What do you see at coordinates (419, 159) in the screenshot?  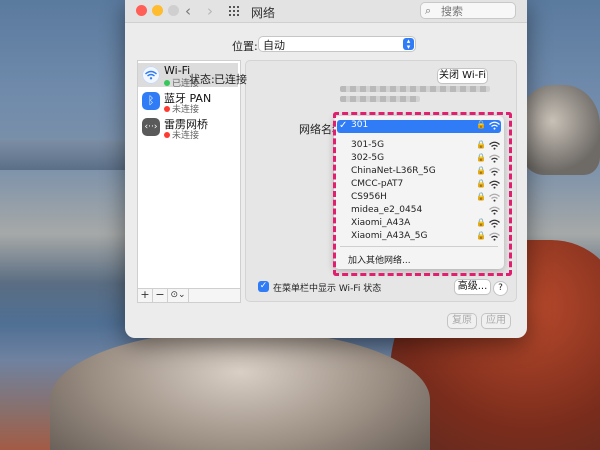 I see `network-item: 302-5G 🔒` at bounding box center [419, 159].